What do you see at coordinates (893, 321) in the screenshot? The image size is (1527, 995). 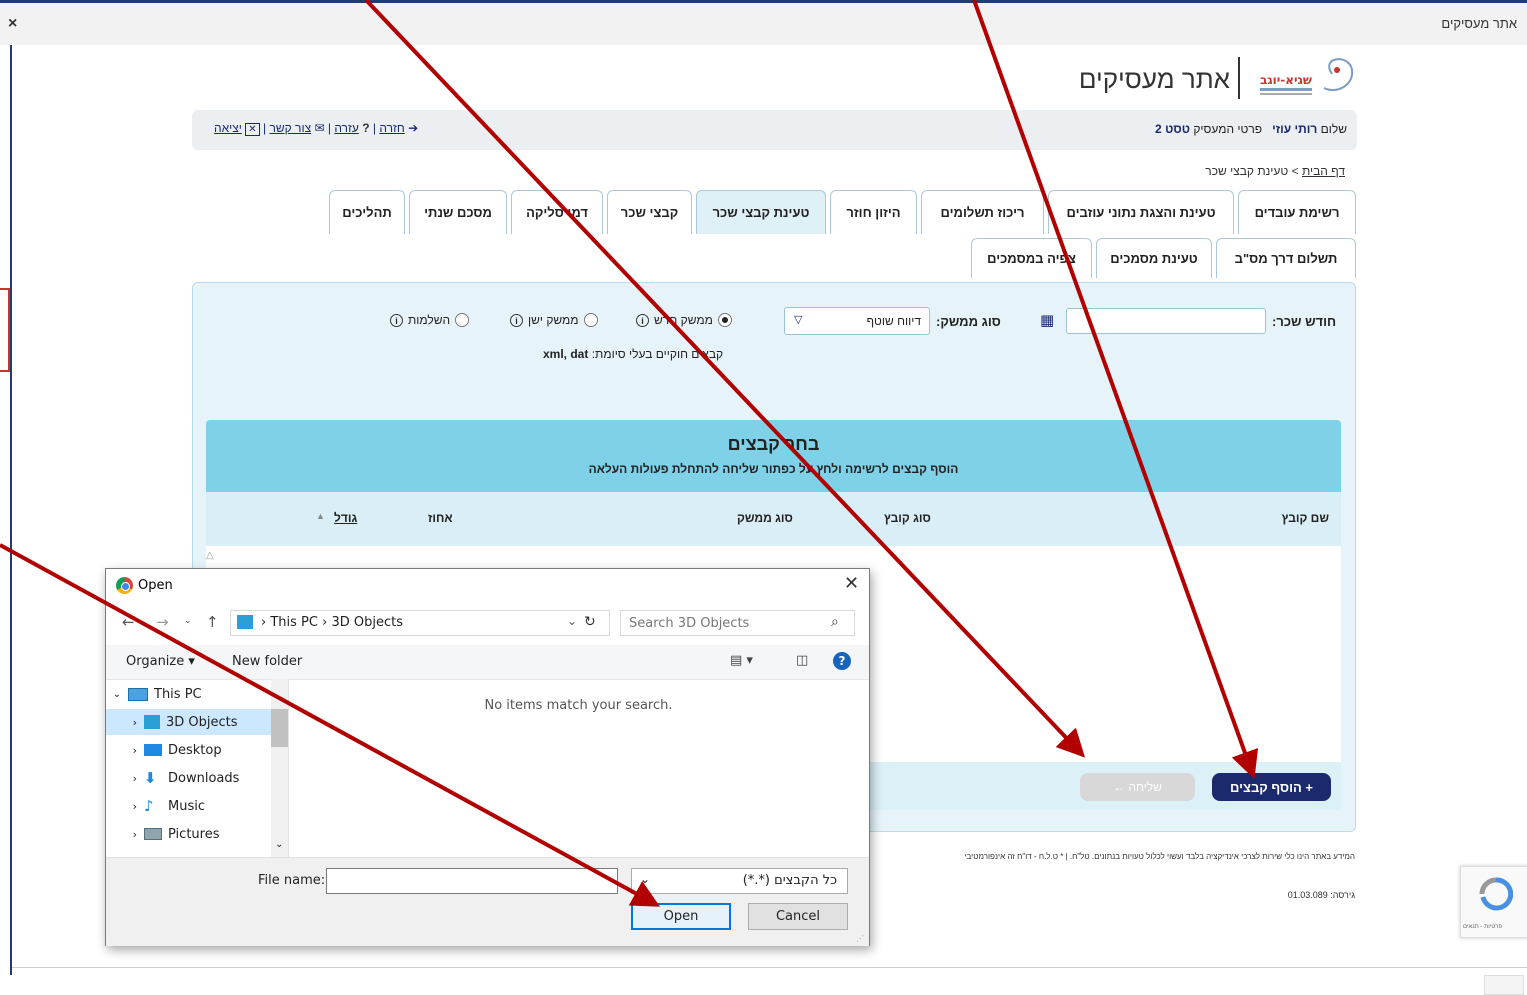 I see `economy-type-value: דיווח שוטף` at bounding box center [893, 321].